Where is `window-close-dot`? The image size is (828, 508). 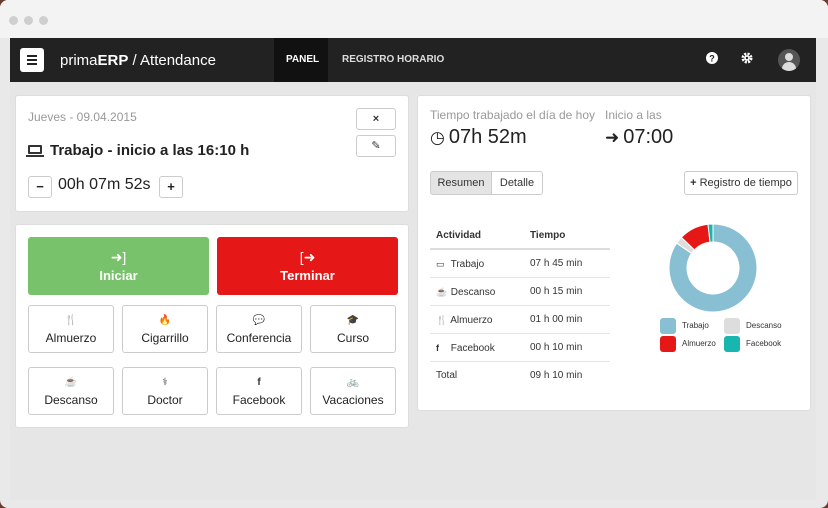 window-close-dot is located at coordinates (13, 20).